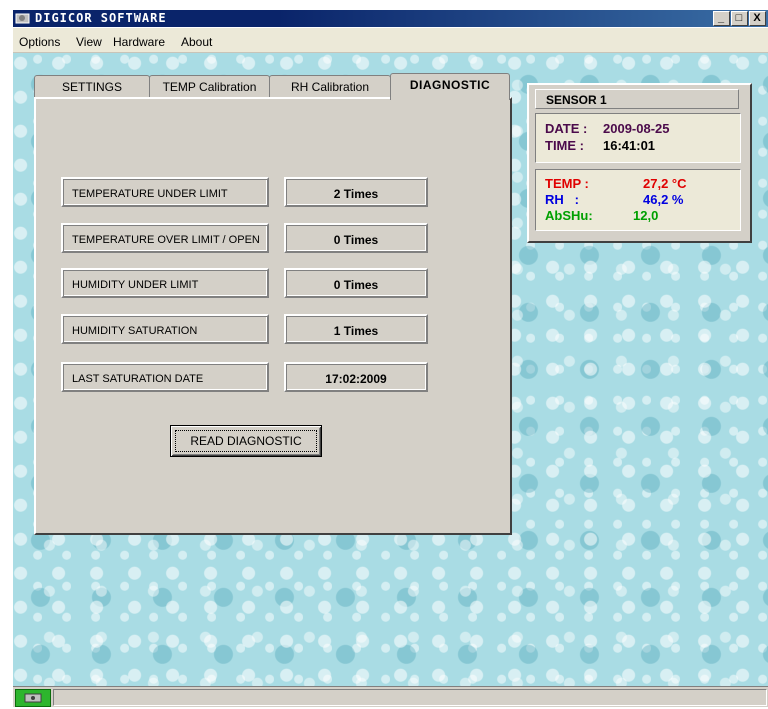 This screenshot has height=709, width=768. Describe the element at coordinates (209, 86) in the screenshot. I see `tab-temp-calibration: TEMP Calibration` at that location.